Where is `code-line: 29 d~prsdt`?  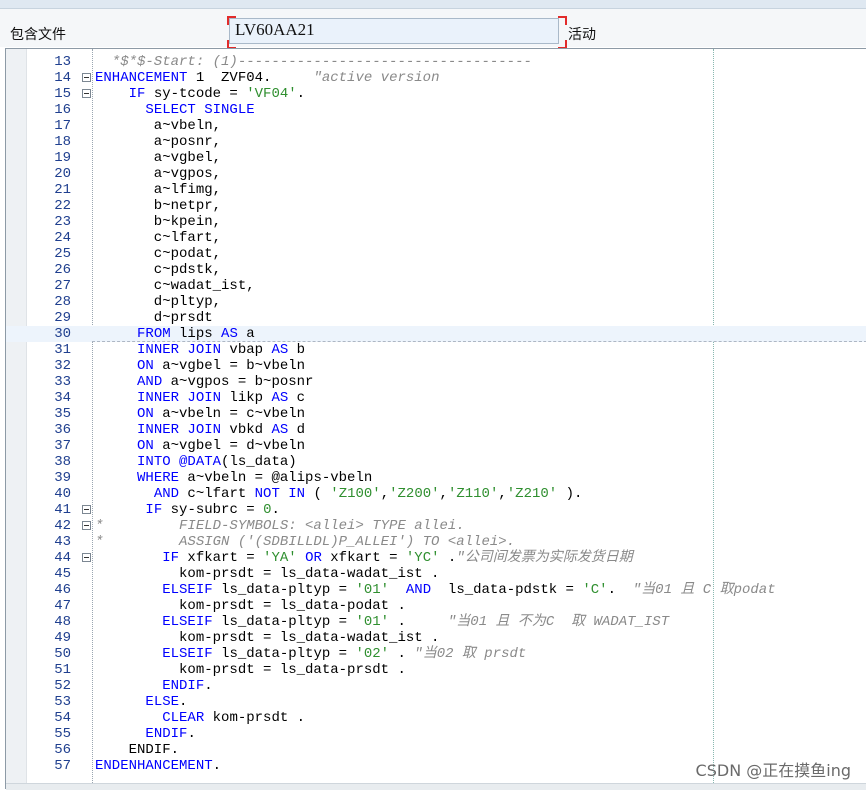
code-line: 29 d~prsdt is located at coordinates (436, 318).